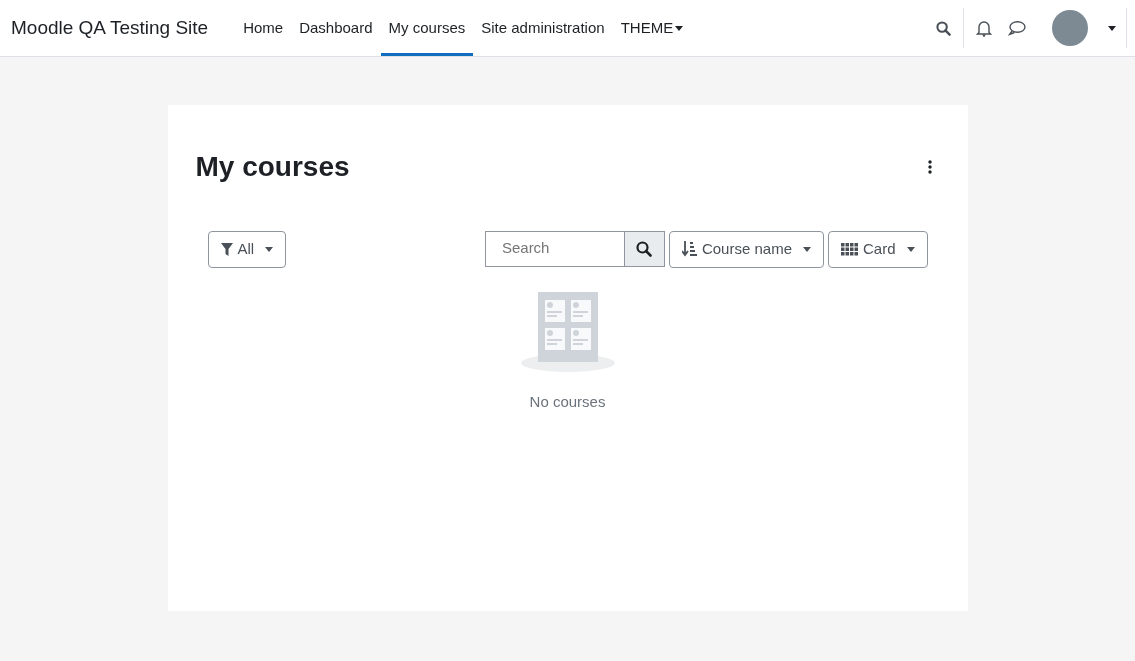 Image resolution: width=1135 pixels, height=661 pixels. What do you see at coordinates (1070, 28) in the screenshot?
I see `avatar-photo-placeholder` at bounding box center [1070, 28].